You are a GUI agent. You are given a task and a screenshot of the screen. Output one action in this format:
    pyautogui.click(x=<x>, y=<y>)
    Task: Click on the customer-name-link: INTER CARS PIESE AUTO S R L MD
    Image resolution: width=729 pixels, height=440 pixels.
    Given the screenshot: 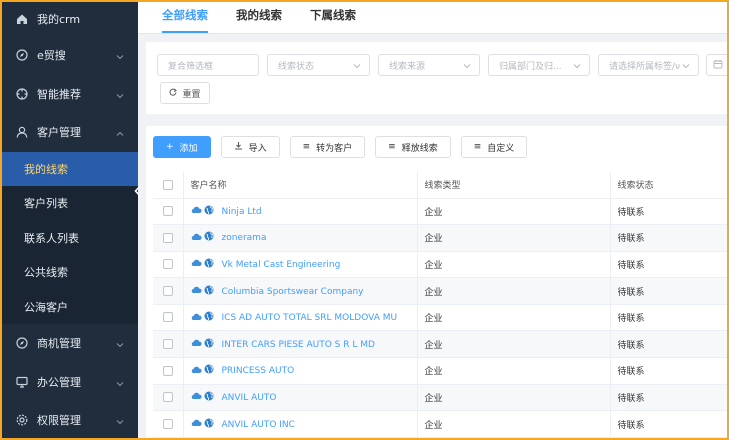 What is the action you would take?
    pyautogui.click(x=298, y=345)
    